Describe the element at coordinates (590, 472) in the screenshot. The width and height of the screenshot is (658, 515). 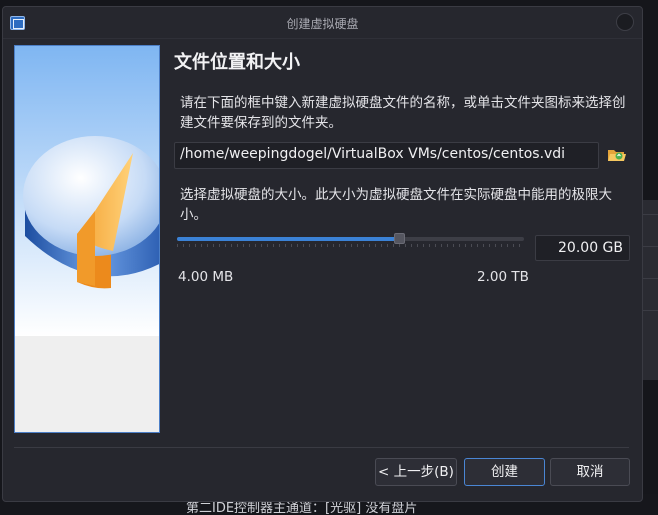
I see `cancel-button: 取消` at that location.